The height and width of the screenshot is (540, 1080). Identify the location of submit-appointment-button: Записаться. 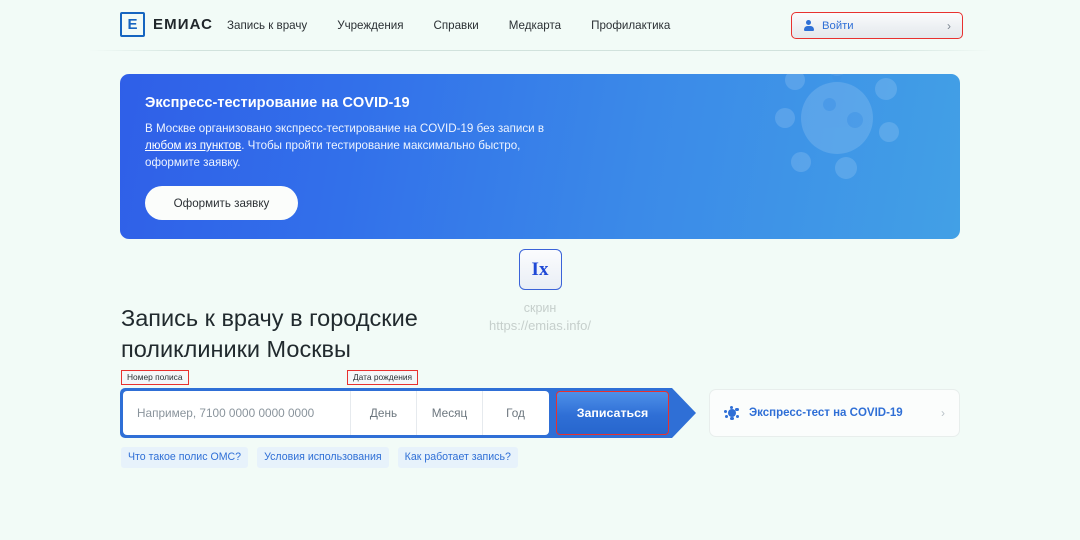
(612, 413).